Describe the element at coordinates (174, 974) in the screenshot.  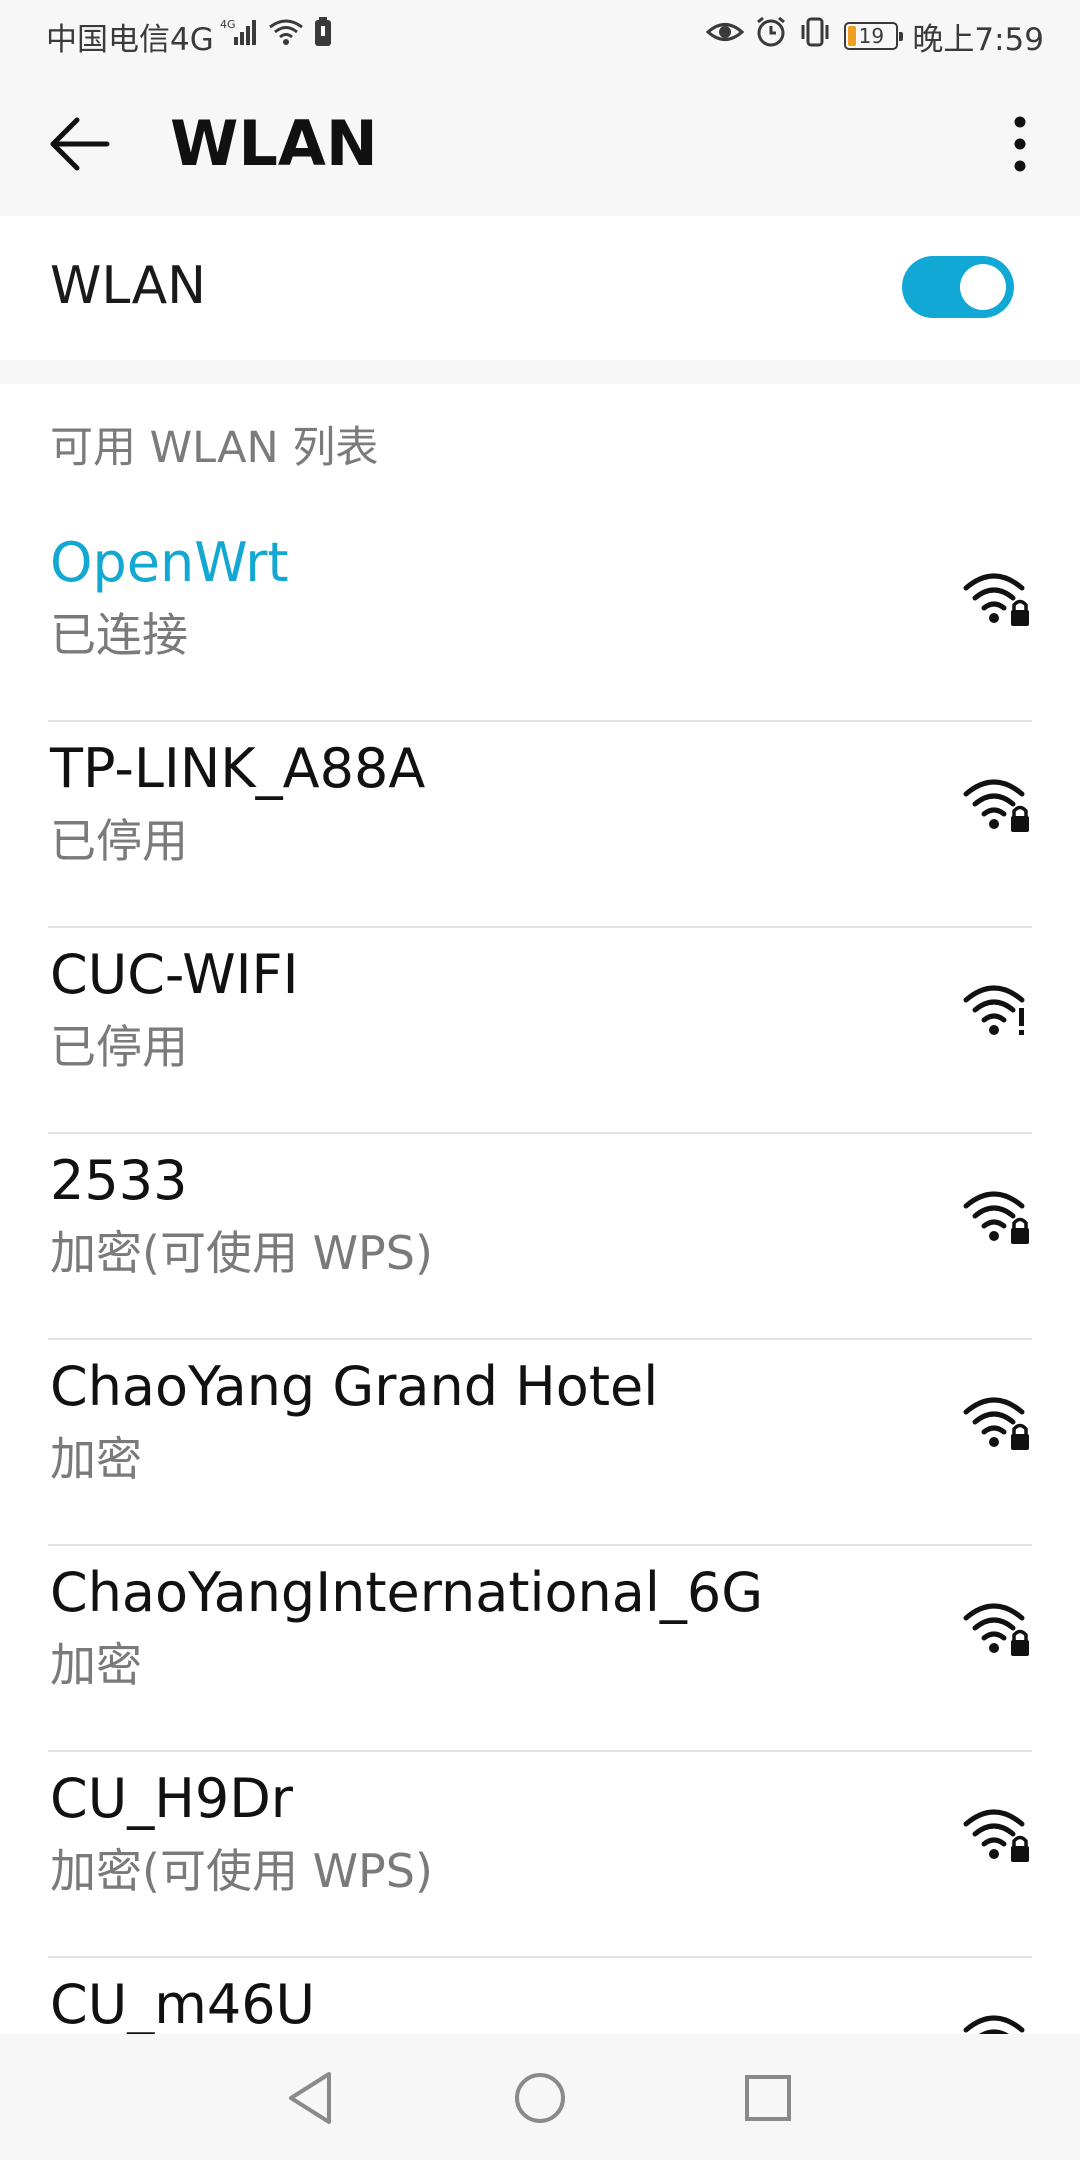
I see `network-name: CUC-WIFI` at that location.